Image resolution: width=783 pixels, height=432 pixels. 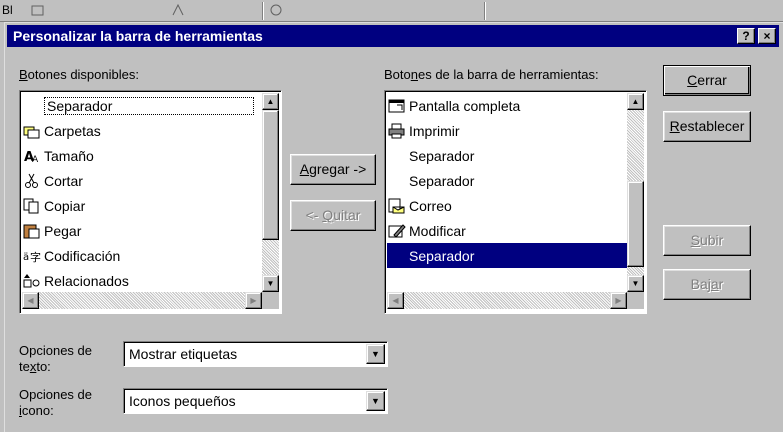 What do you see at coordinates (453, 105) in the screenshot?
I see `list-item: Pantalla completa` at bounding box center [453, 105].